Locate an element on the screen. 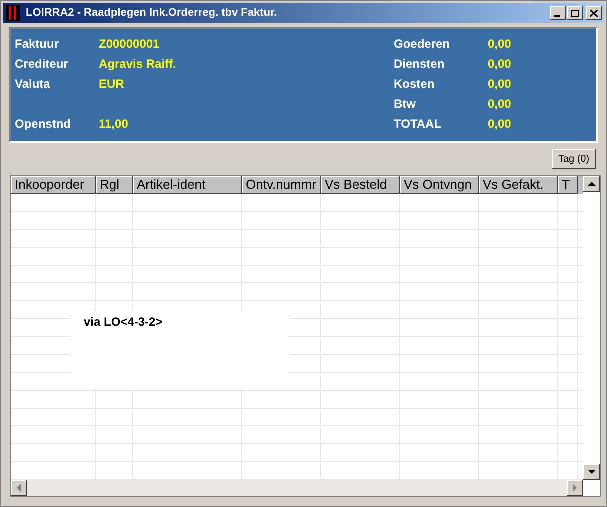  close-icon is located at coordinates (594, 13).